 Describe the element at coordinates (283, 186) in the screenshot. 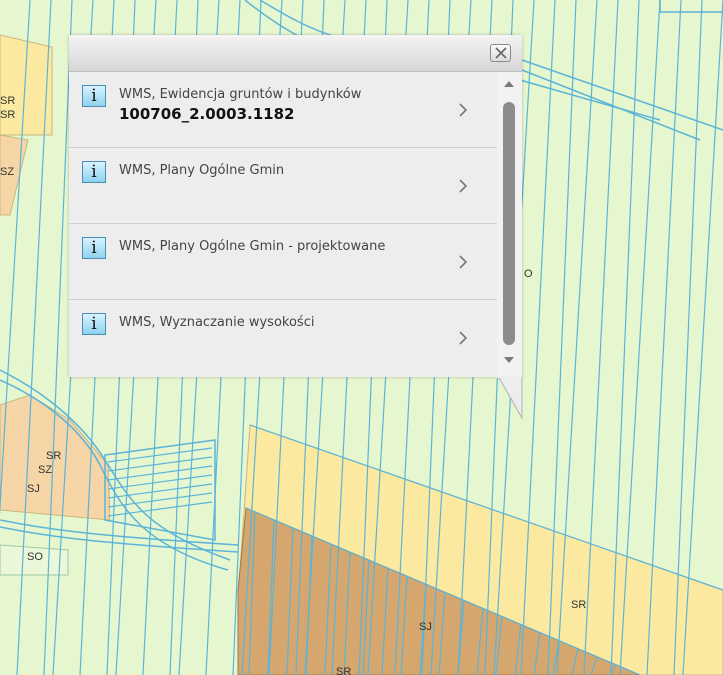

I see `layer-result-plany-ogolne: i WMS, Plany Ogólne Gmin` at that location.